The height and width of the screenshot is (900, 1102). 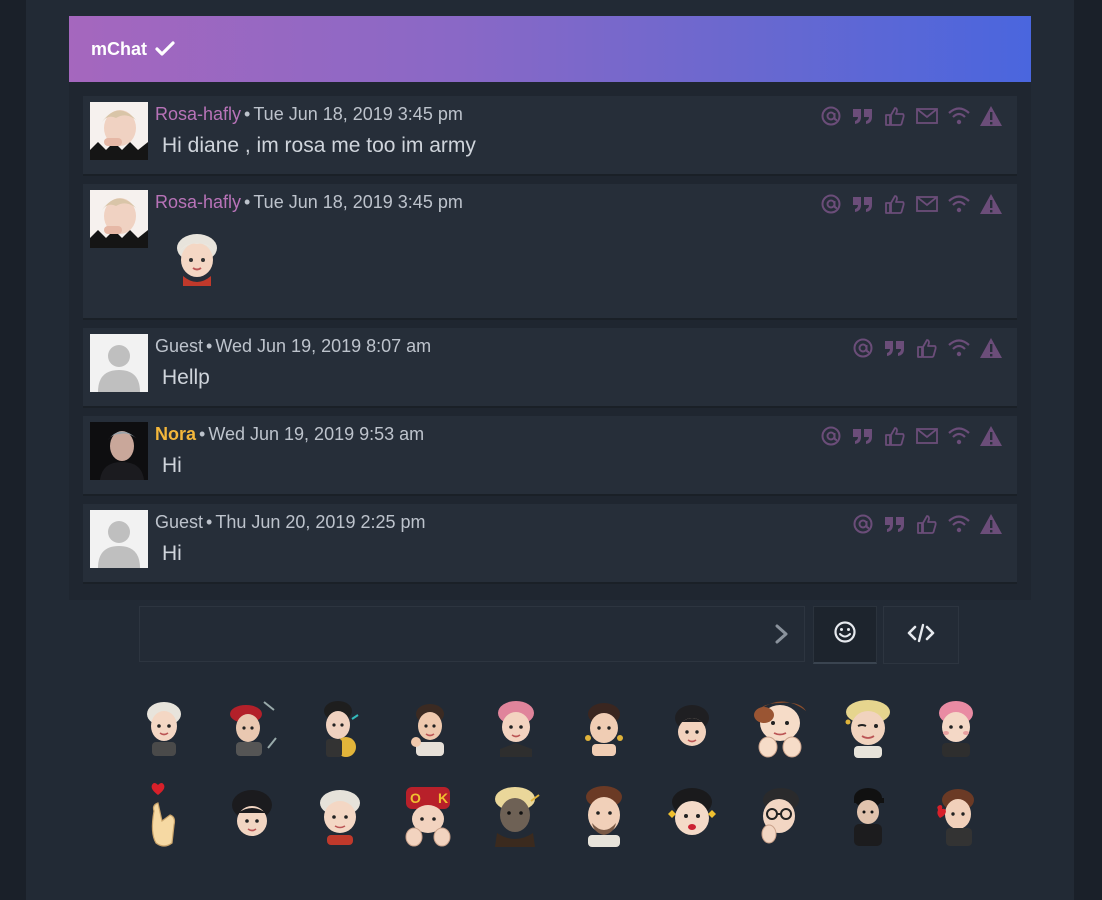 I want to click on smiley-black-cap, so click(x=868, y=816).